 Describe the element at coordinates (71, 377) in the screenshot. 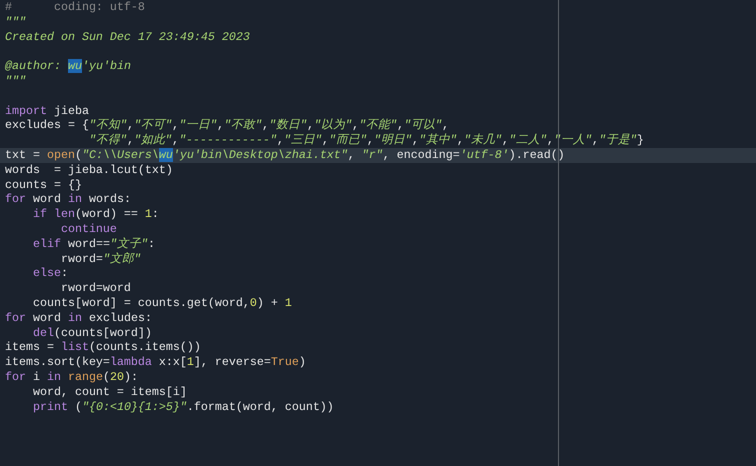

I see `code-line: for i in range(20):` at that location.